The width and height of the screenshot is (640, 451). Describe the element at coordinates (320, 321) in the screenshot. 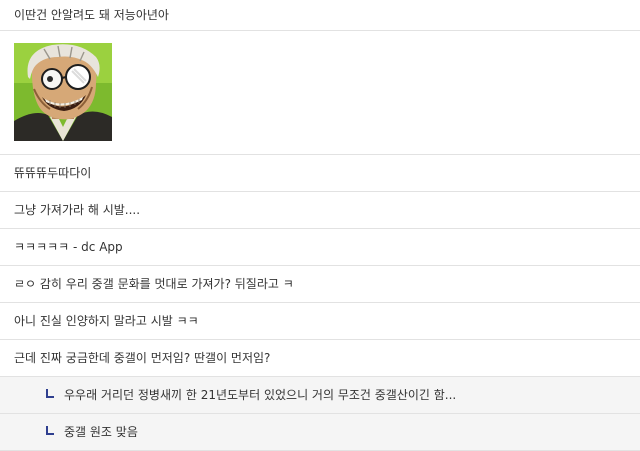

I see `comment-row: 아니 진실 인양하지 말라고 시발 ㅋㅋ` at that location.